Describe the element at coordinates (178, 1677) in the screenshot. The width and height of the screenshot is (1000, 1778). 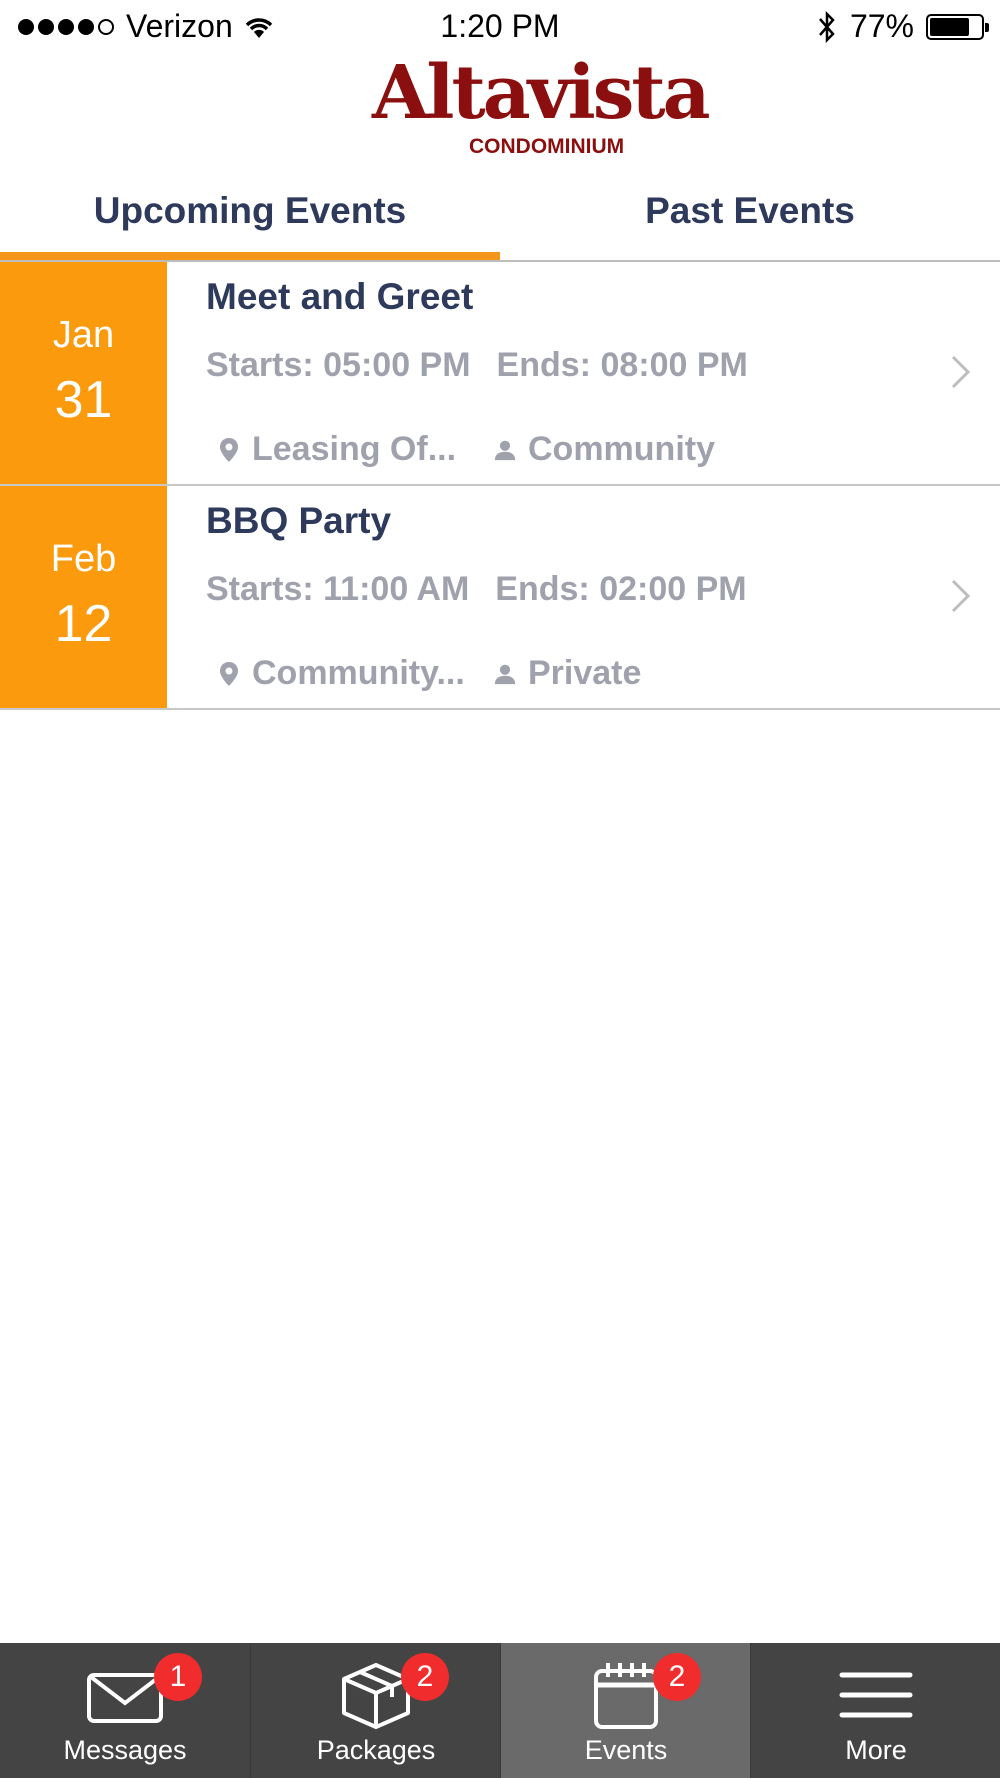
I see `messages-badge: 1` at that location.